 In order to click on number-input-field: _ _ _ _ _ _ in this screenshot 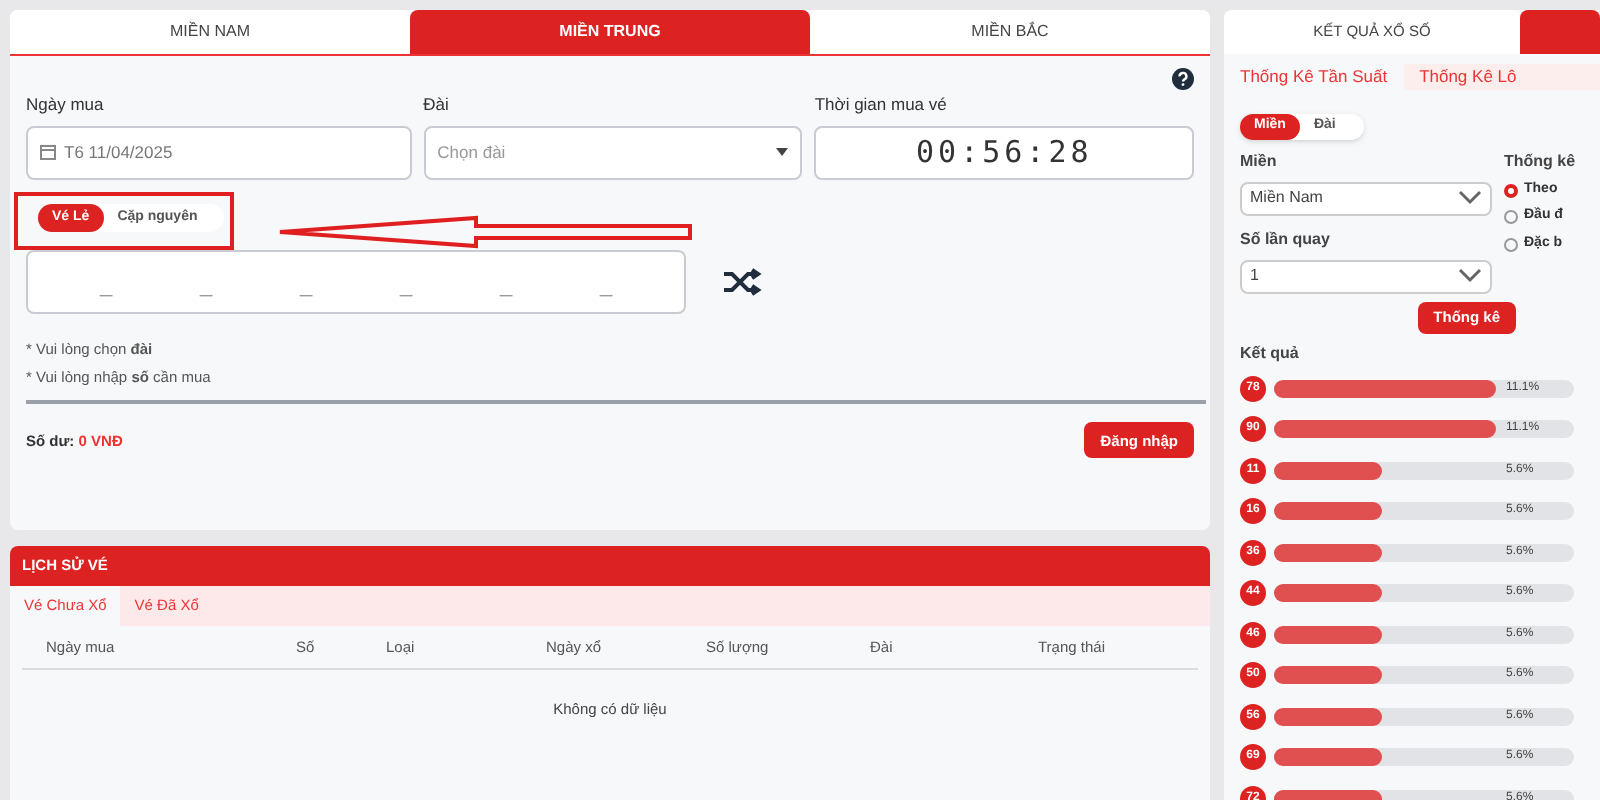, I will do `click(356, 281)`.